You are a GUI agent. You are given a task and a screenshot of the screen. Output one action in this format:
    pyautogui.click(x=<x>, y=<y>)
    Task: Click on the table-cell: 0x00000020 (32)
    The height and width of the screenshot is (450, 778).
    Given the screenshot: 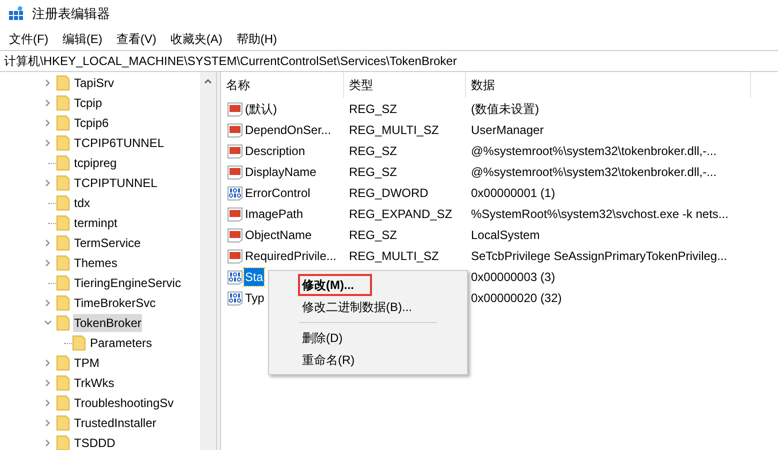 What is the action you would take?
    pyautogui.click(x=516, y=297)
    